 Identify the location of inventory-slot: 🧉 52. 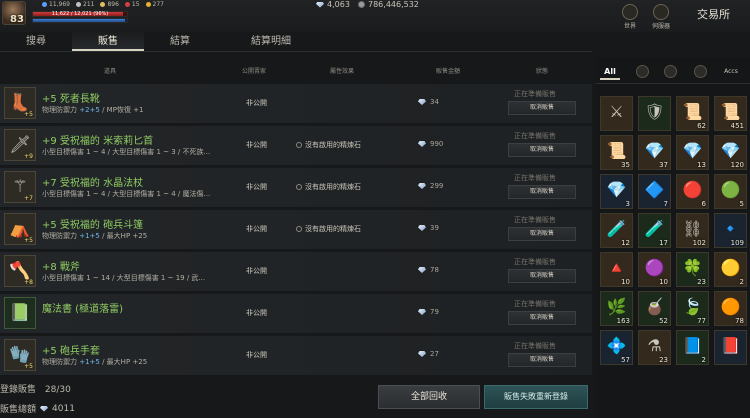
(654, 308).